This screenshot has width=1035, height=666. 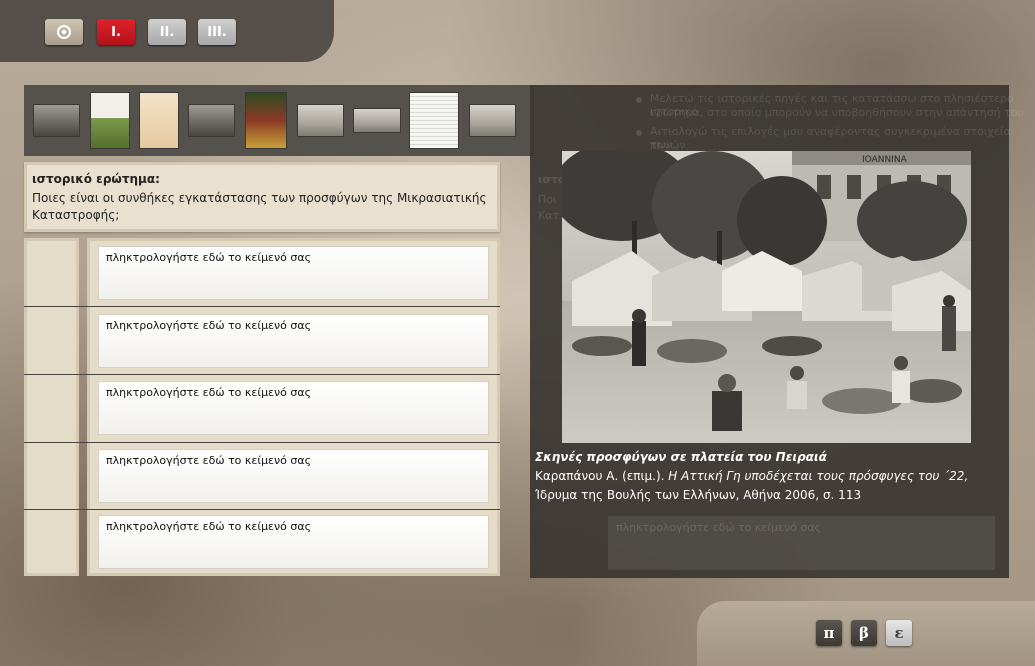 I want to click on newspaper-thumbnail, so click(x=434, y=120).